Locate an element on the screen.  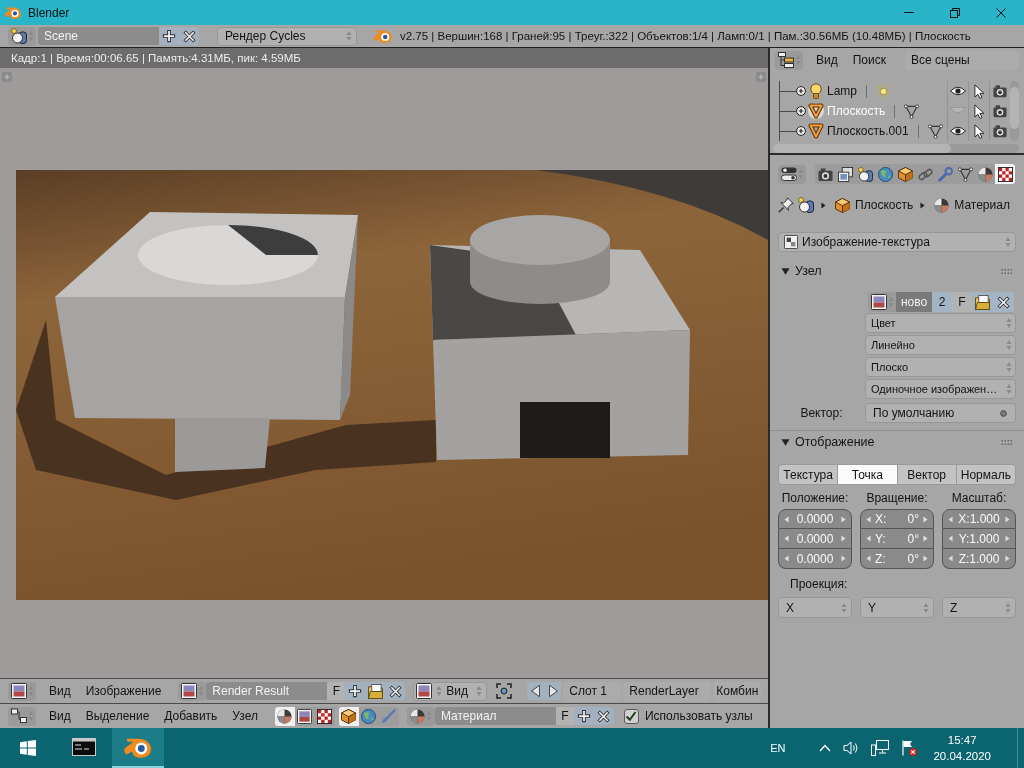
use-nodes-checkbox is located at coordinates (631, 716).